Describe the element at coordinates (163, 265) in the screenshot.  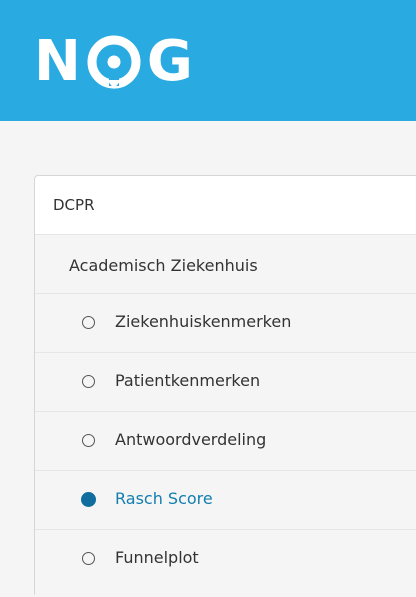
I see `section-title: Academisch Ziekenhuis` at that location.